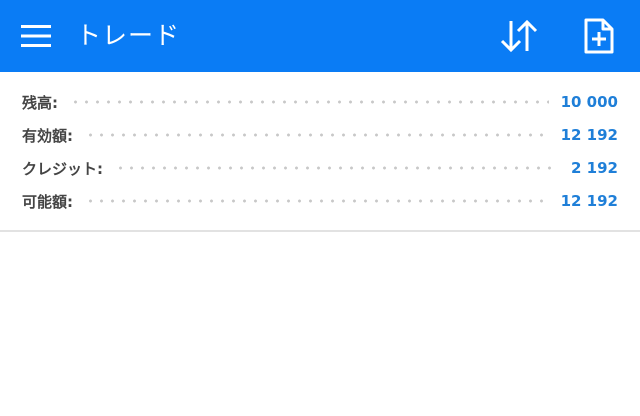 This screenshot has height=416, width=640. Describe the element at coordinates (62, 168) in the screenshot. I see `credit-label: クレジット:` at that location.